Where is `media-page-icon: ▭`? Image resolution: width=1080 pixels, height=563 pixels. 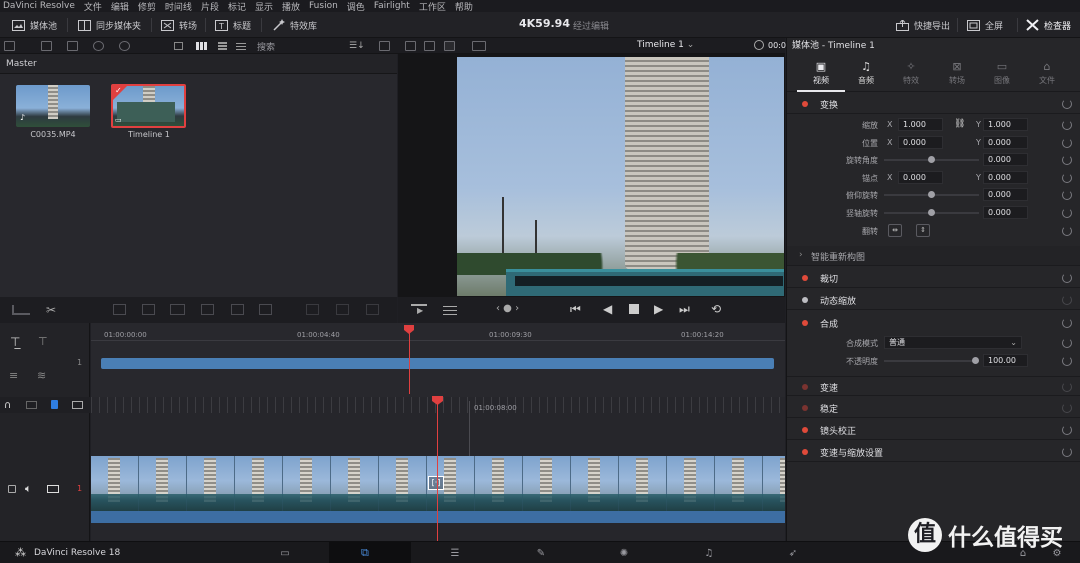
media-page-icon: ▭ is located at coordinates (285, 553).